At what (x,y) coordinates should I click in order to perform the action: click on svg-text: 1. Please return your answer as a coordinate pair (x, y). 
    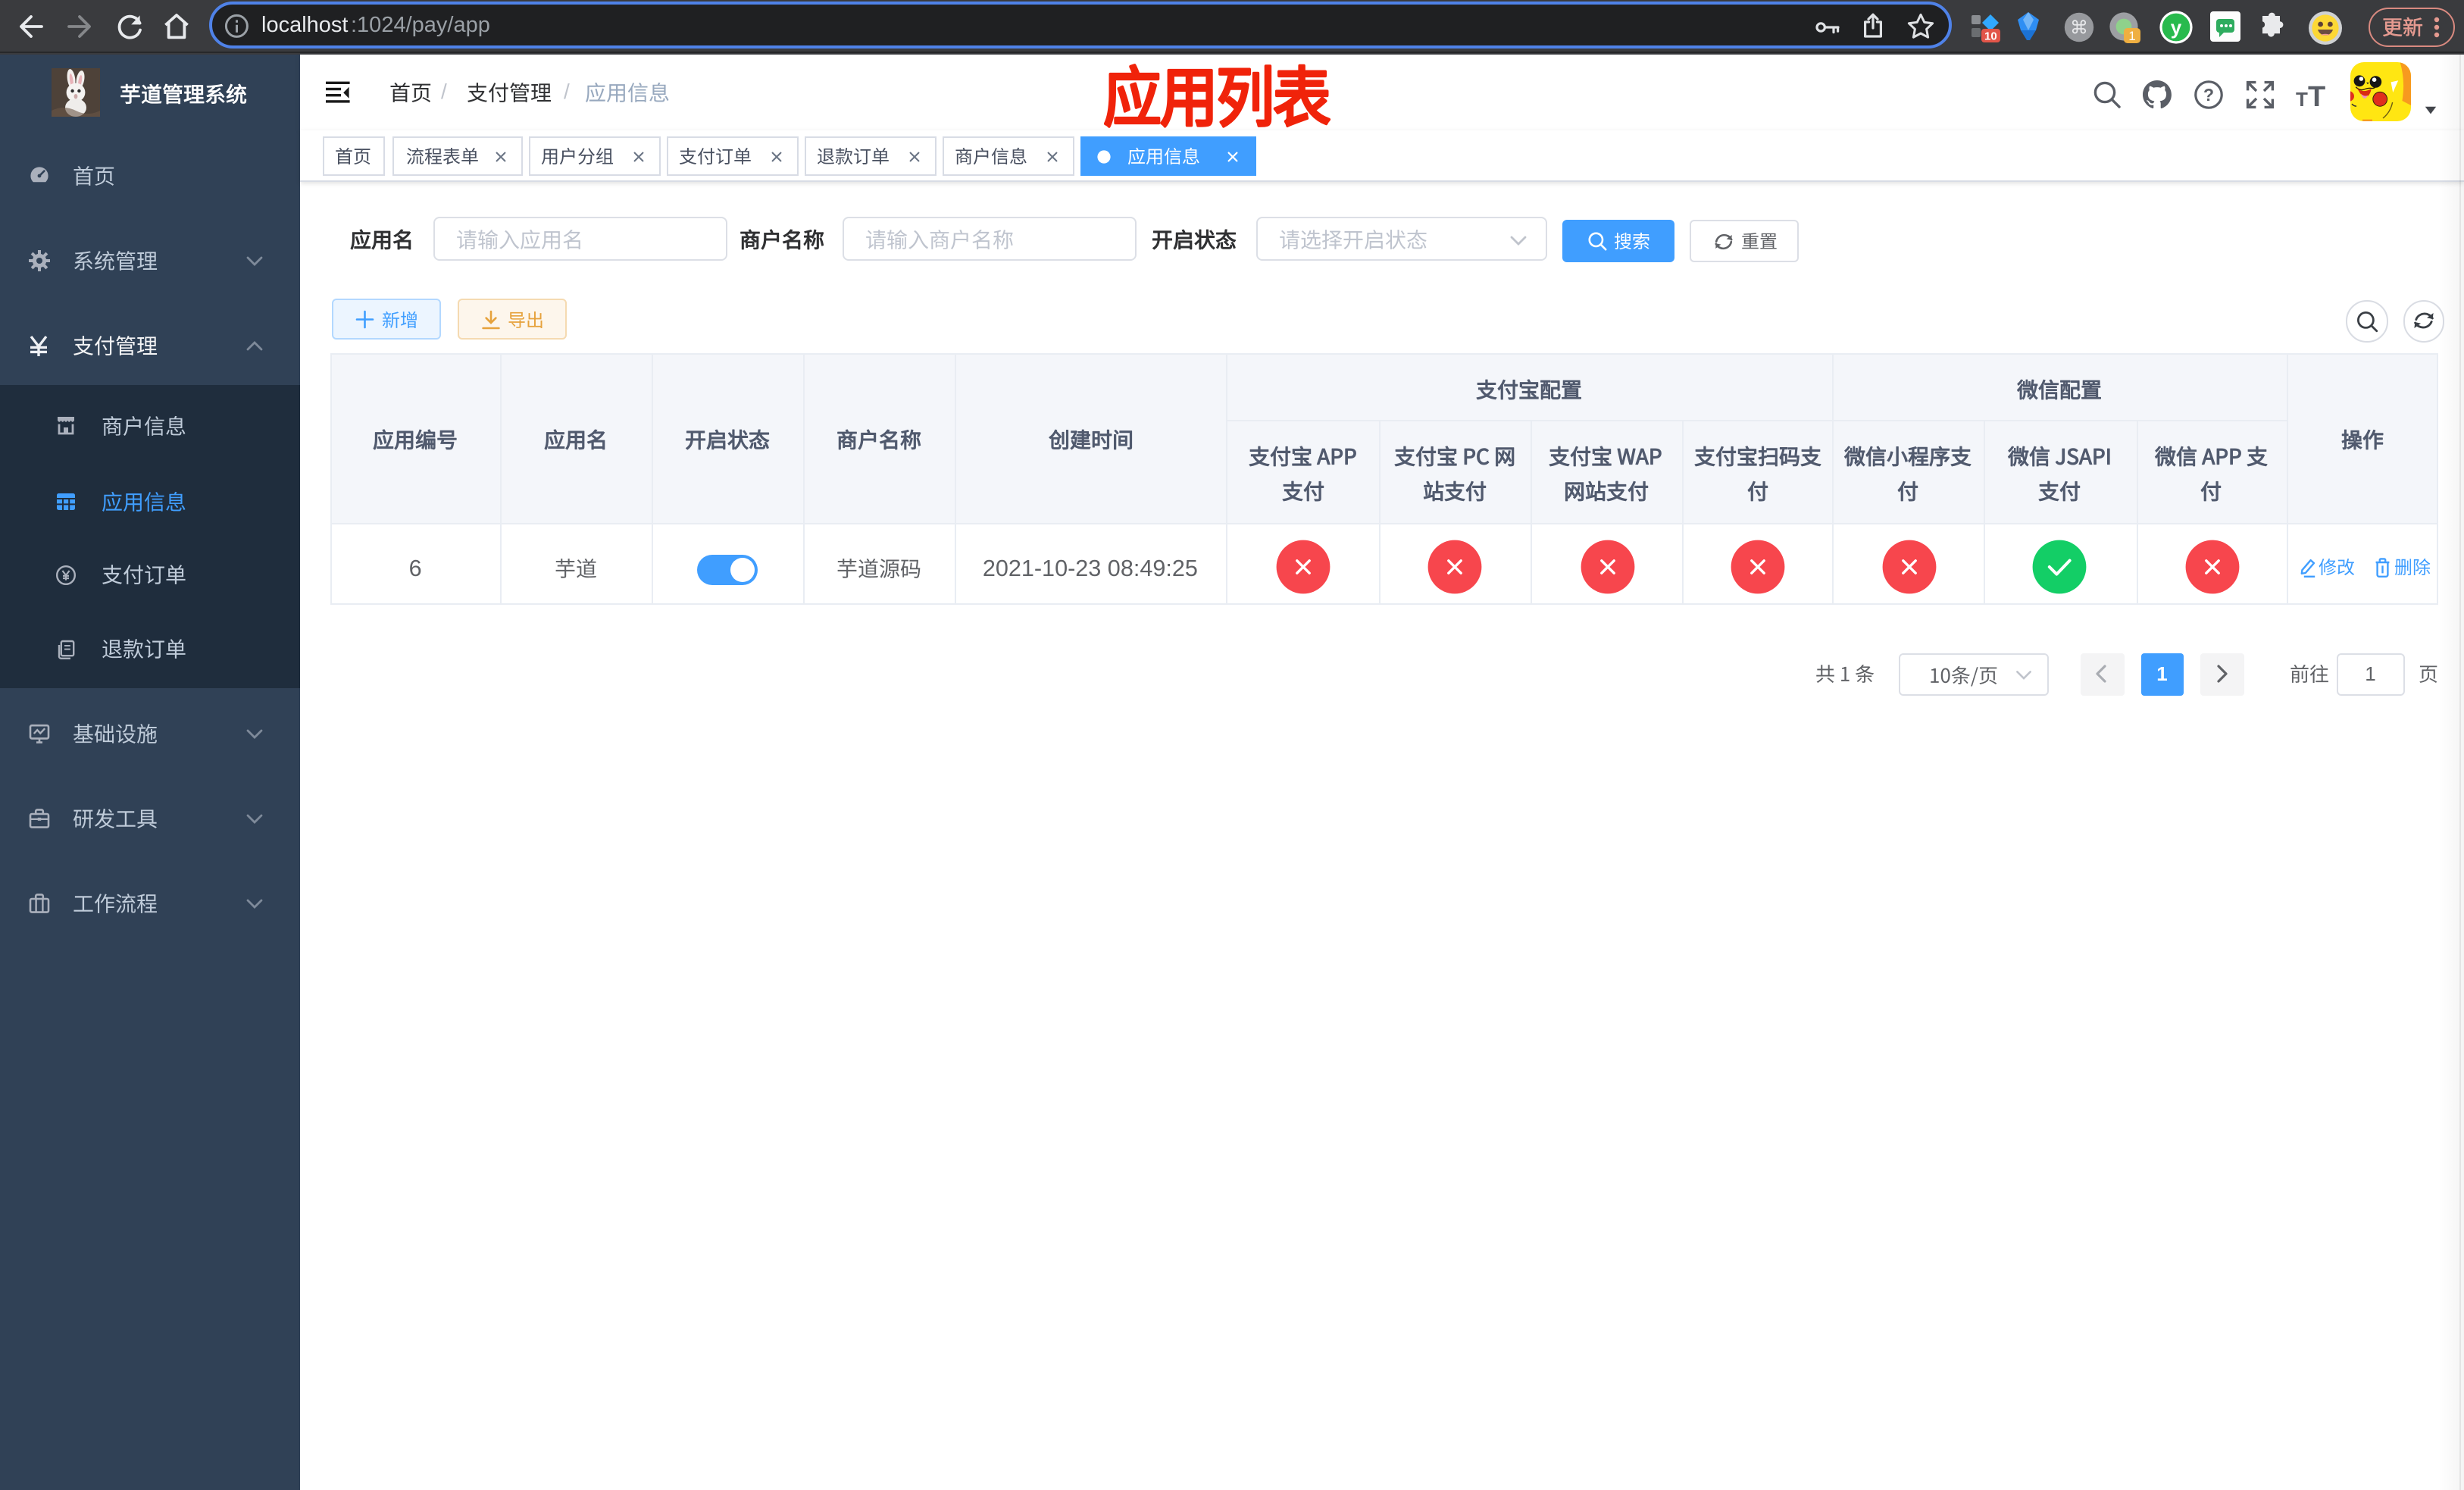
    Looking at the image, I should click on (2131, 35).